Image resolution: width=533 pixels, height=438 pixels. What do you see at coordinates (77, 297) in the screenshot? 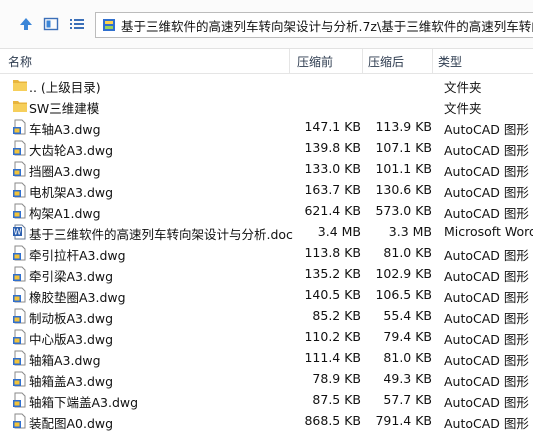
I see `file-name: 橡胶垫圈A3.dwg` at bounding box center [77, 297].